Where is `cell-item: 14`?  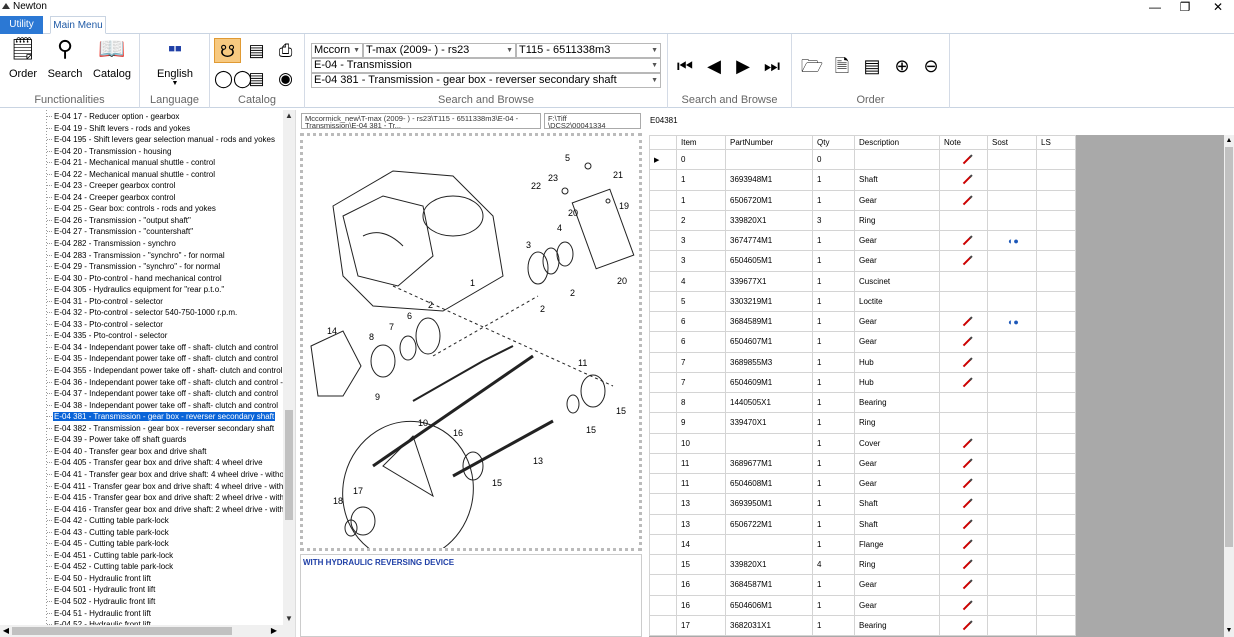
cell-item: 14 is located at coordinates (701, 544).